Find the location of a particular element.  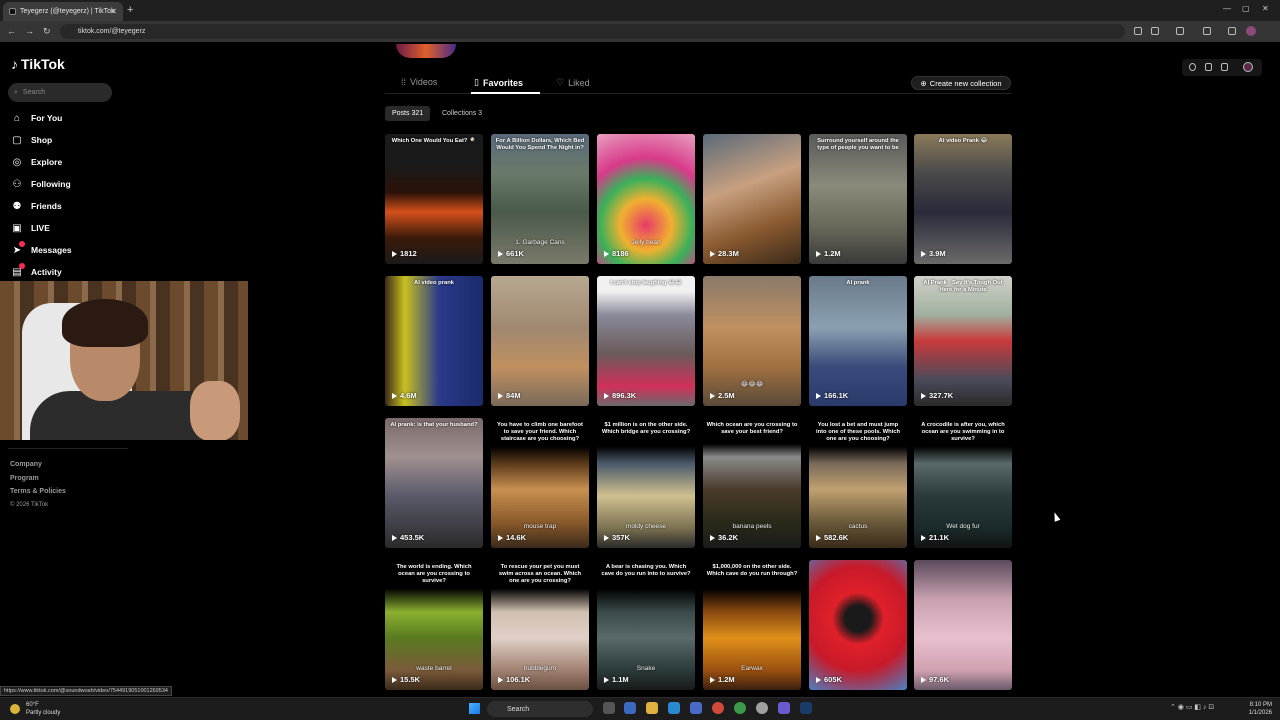

weather-widget: 60°F Partly cloudy is located at coordinates (35, 709).